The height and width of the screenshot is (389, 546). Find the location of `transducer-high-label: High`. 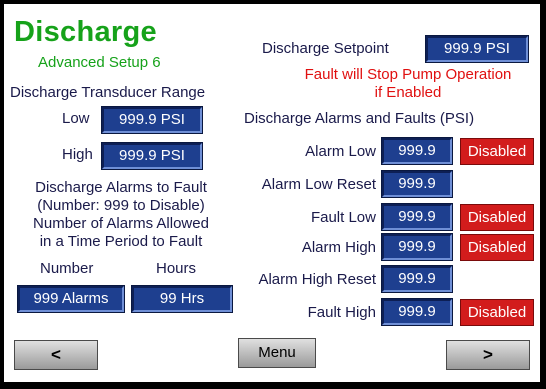

transducer-high-label: High is located at coordinates (77, 154).